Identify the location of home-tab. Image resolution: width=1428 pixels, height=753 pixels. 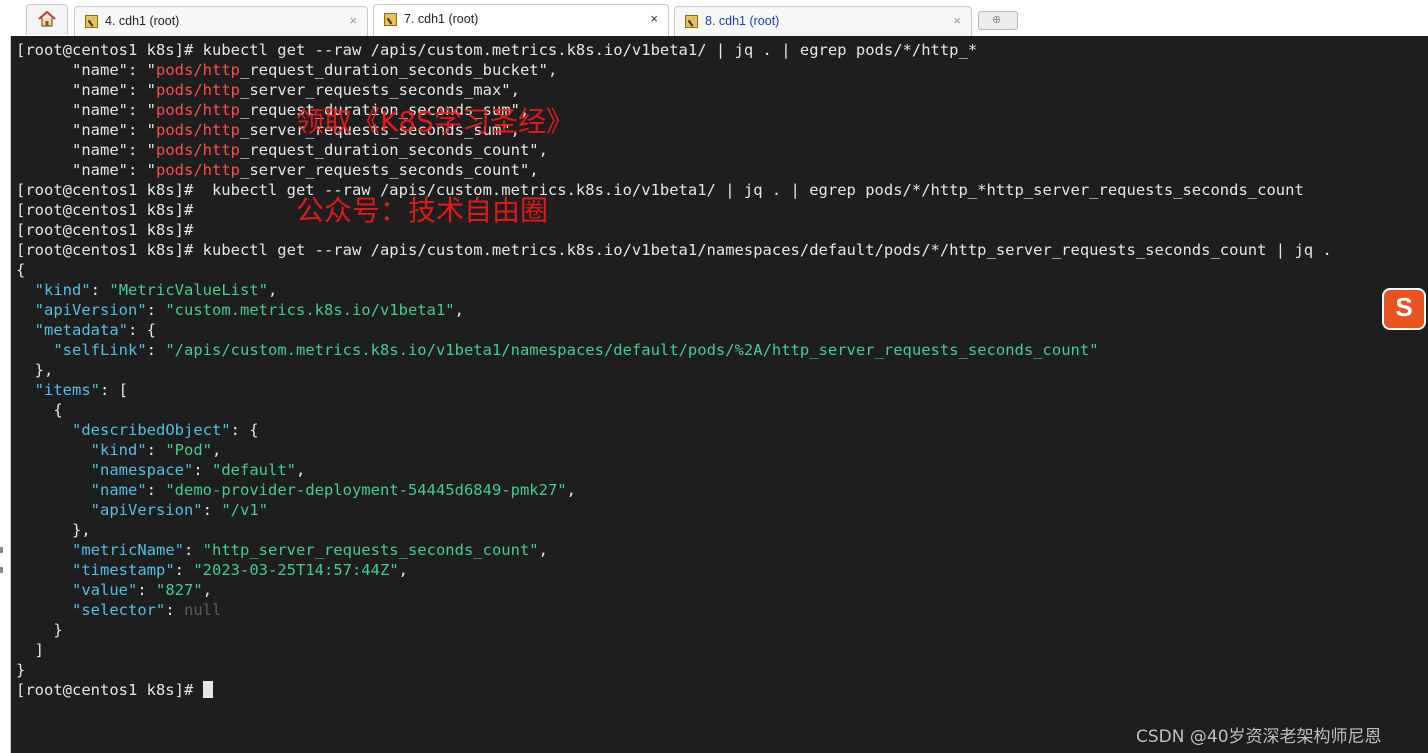
(47, 19).